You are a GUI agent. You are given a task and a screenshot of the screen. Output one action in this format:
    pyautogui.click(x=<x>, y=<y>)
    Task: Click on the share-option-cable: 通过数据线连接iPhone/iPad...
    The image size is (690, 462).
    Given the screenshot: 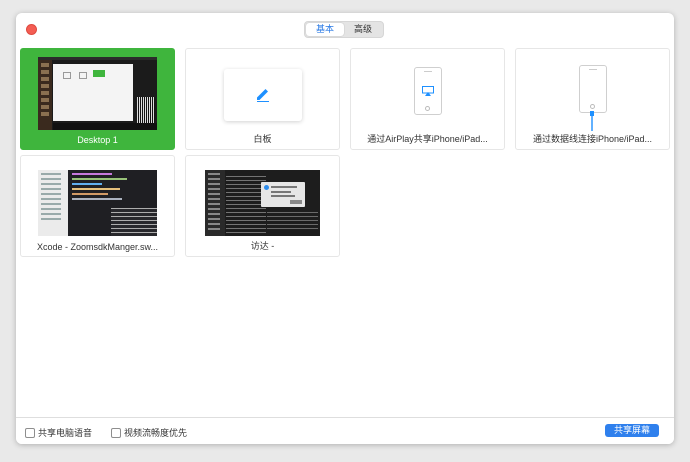 What is the action you would take?
    pyautogui.click(x=592, y=99)
    